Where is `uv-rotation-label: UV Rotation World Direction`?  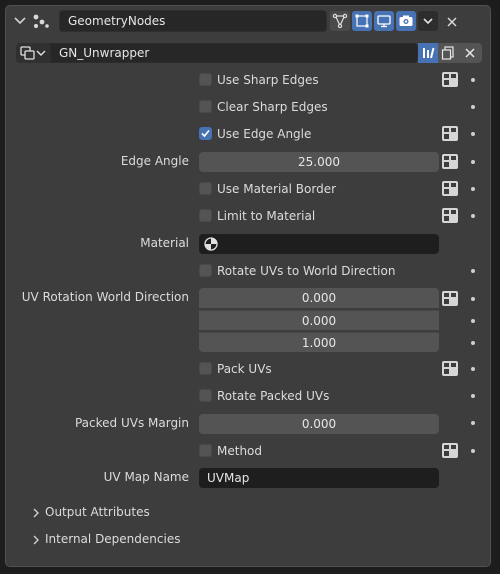 uv-rotation-label: UV Rotation World Direction is located at coordinates (105, 297).